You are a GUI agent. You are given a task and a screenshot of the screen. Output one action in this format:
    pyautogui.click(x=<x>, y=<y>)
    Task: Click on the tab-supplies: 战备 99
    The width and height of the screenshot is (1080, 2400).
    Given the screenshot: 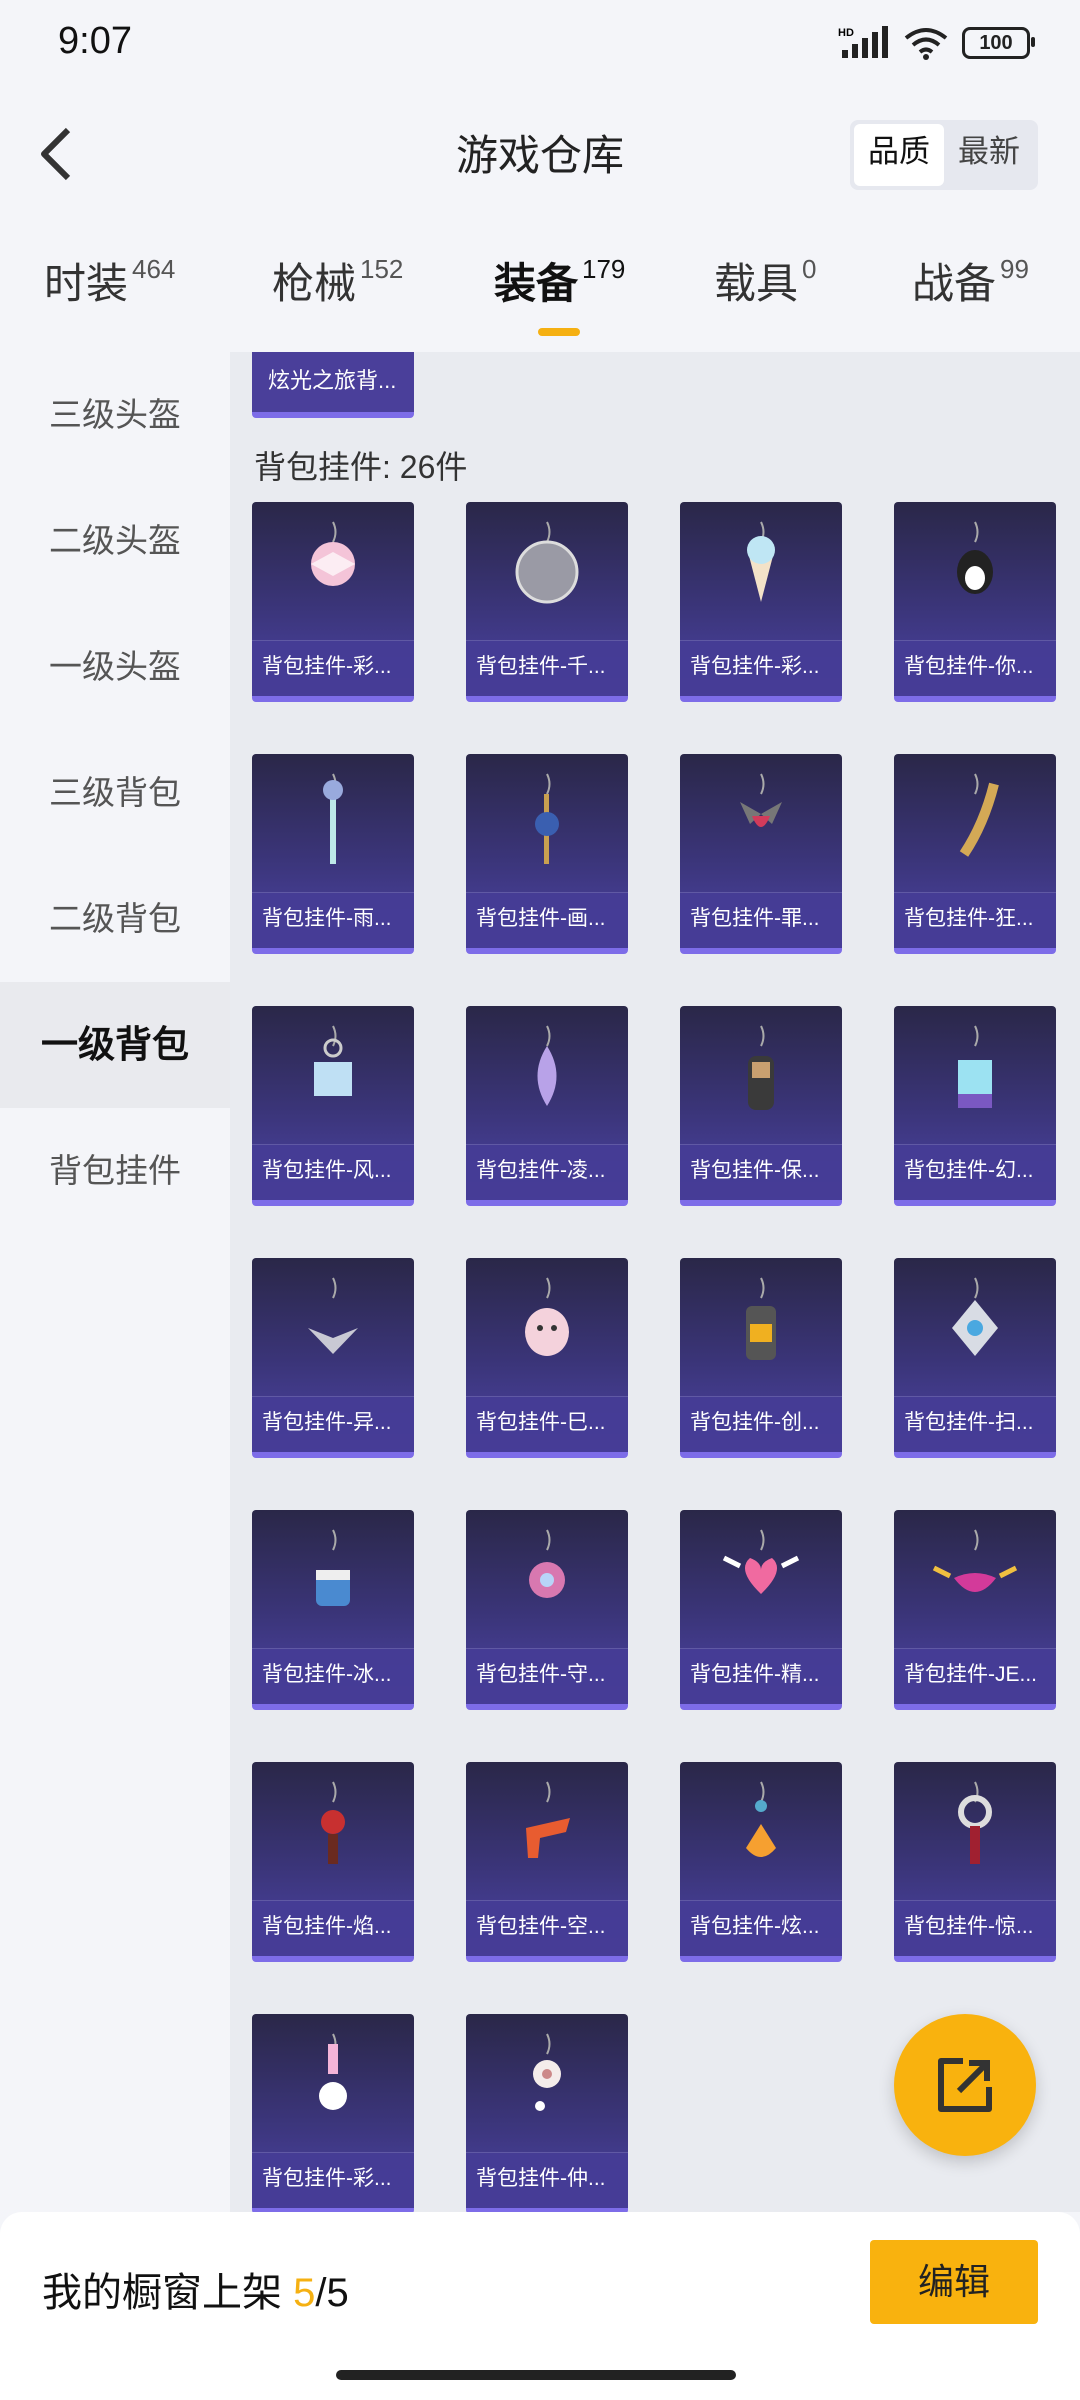 What is the action you would take?
    pyautogui.click(x=970, y=280)
    